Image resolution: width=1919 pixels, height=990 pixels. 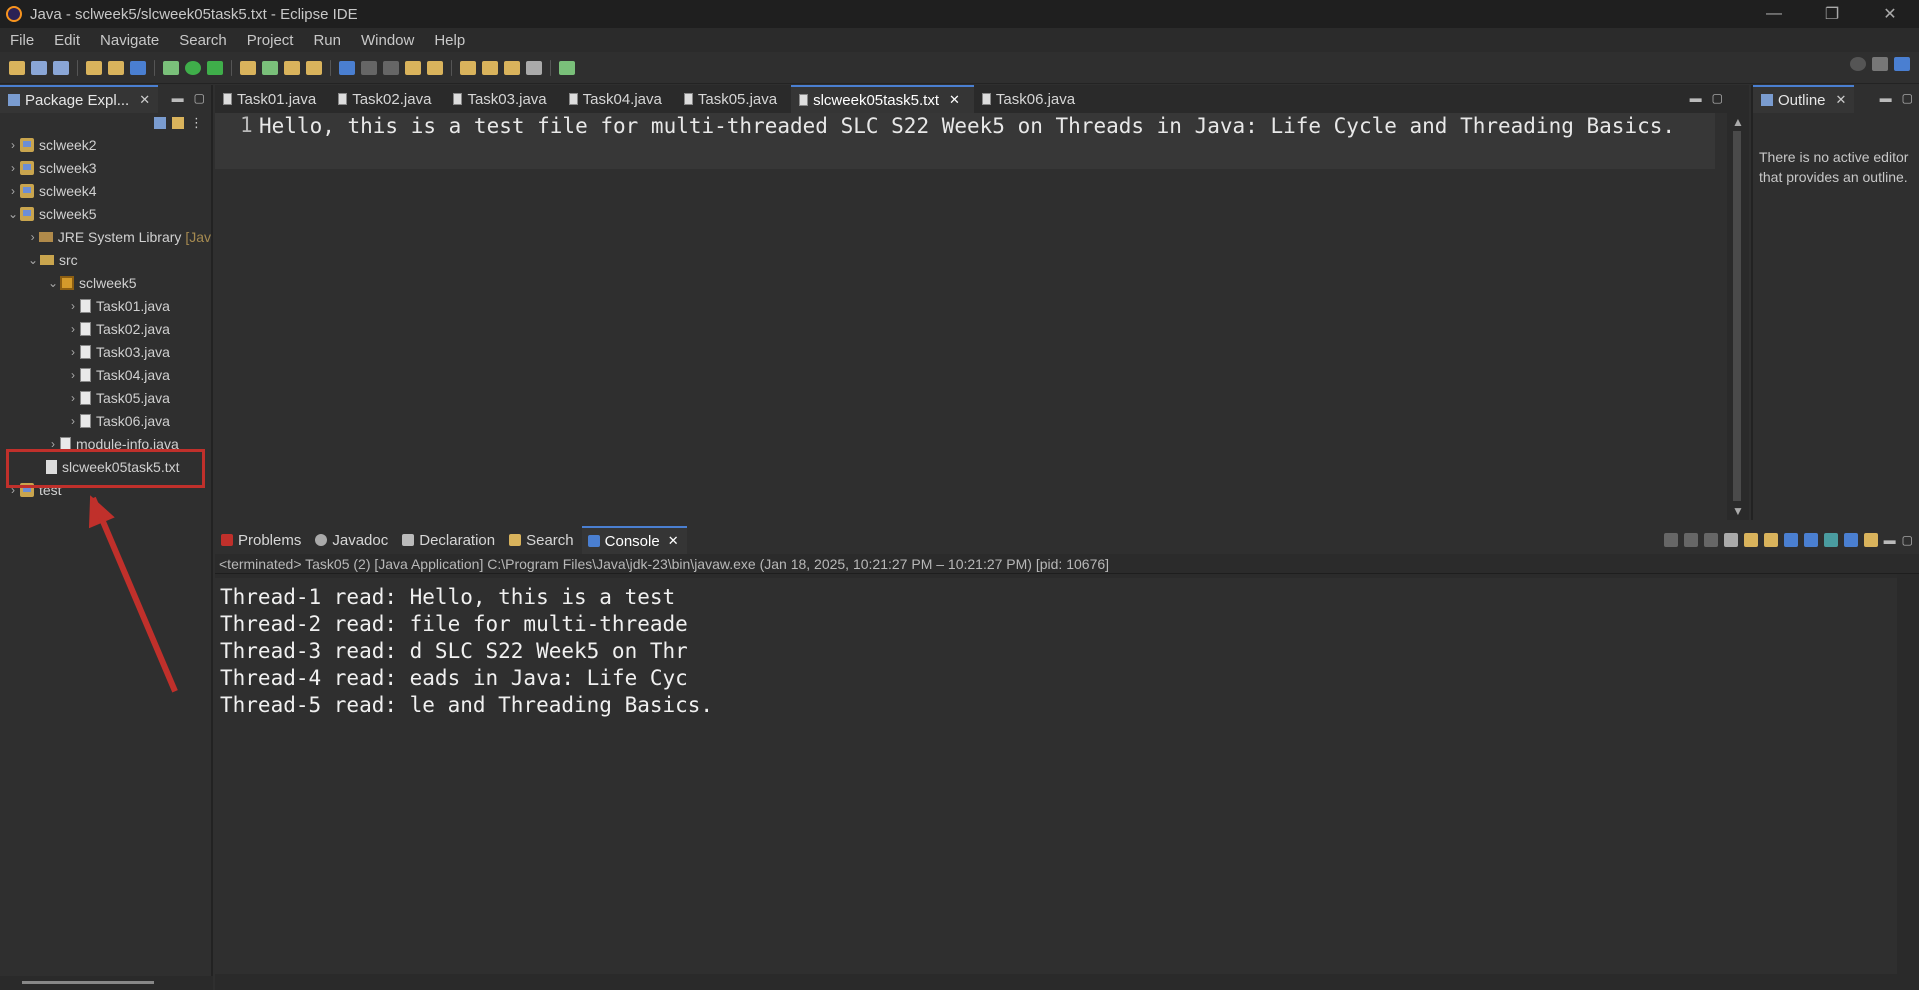 What do you see at coordinates (1770, 540) in the screenshot?
I see `word-wrap-icon` at bounding box center [1770, 540].